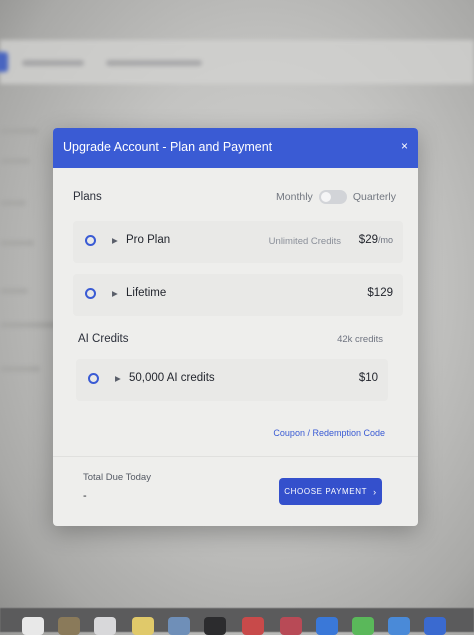  I want to click on calendar-icon, so click(33, 626).